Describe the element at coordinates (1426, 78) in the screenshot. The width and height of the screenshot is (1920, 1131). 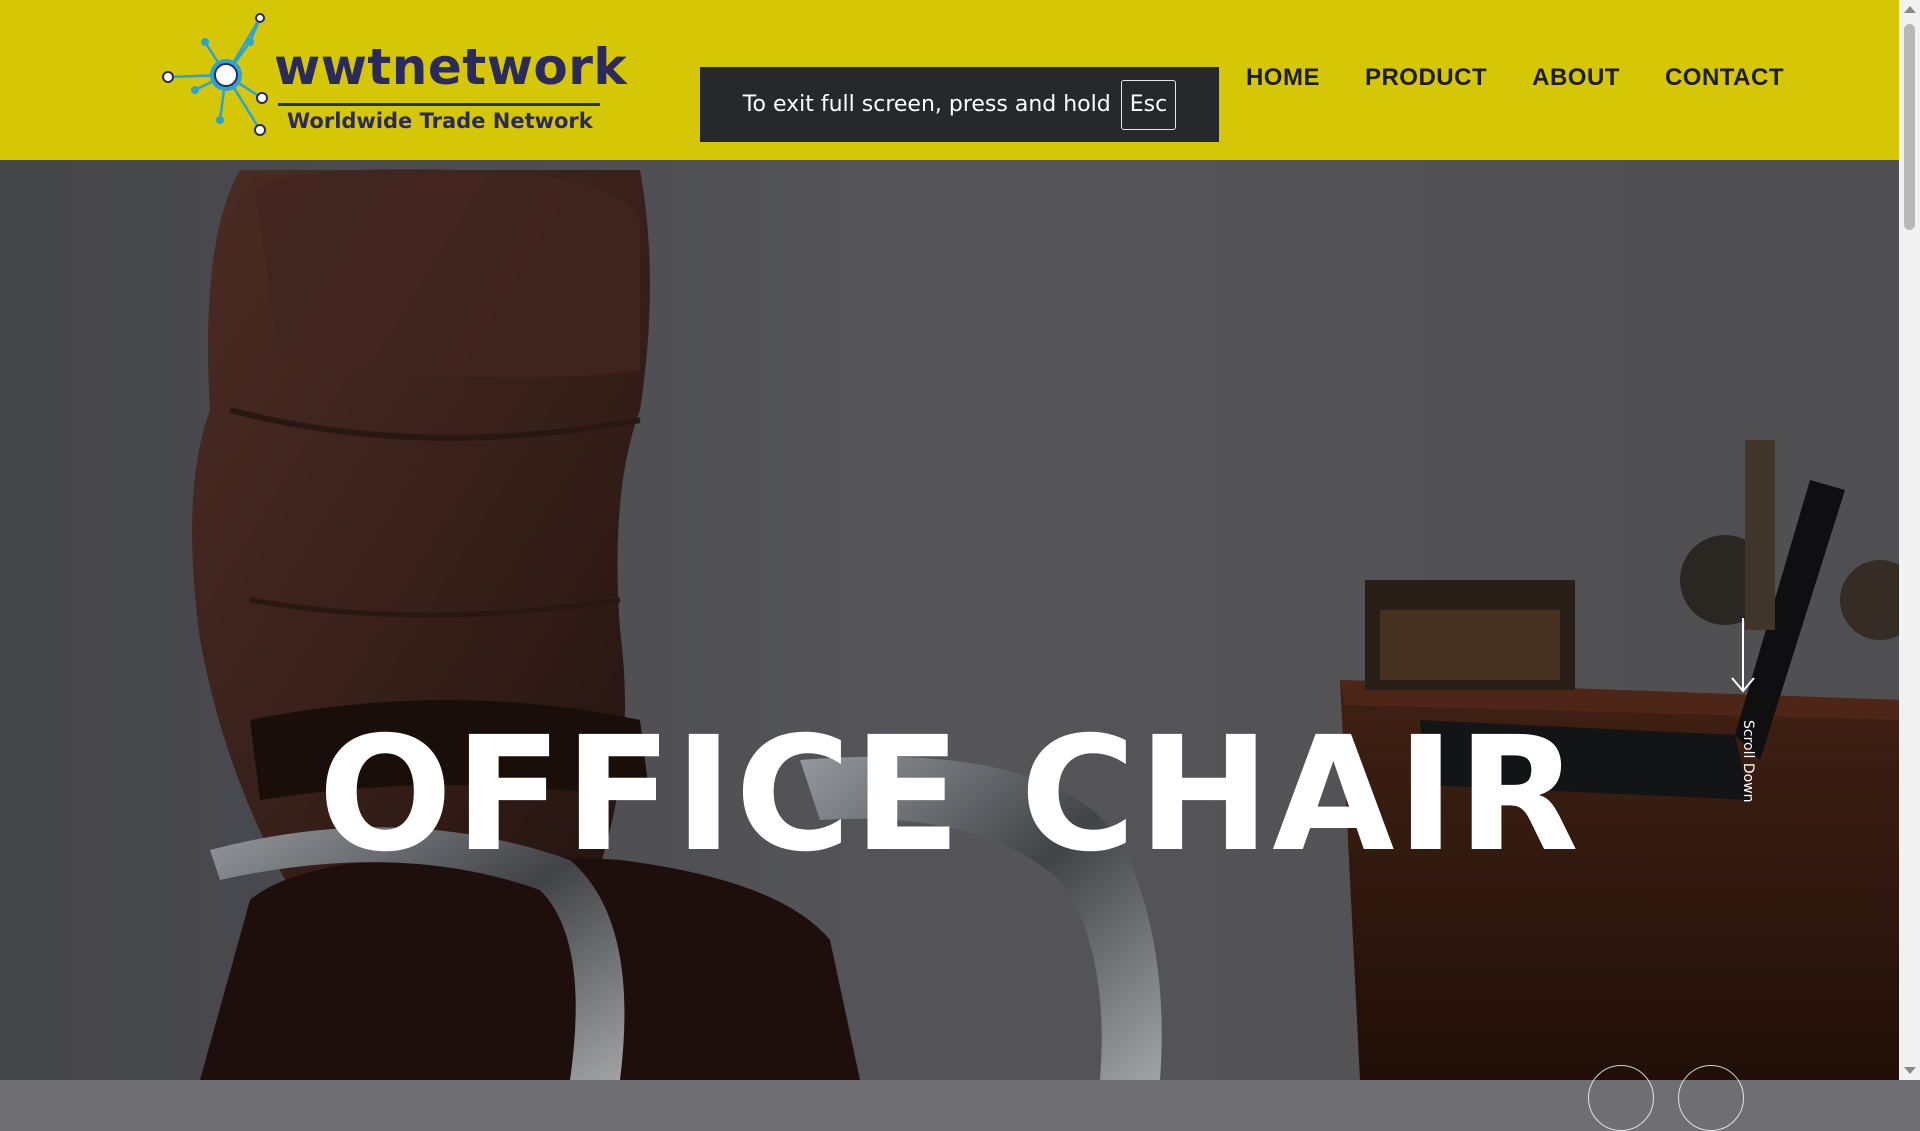
I see `nav-product: PRODUCT` at that location.